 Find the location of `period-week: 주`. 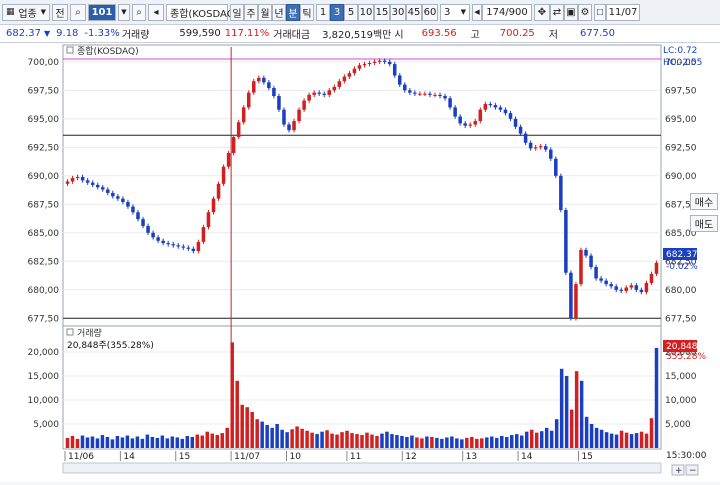

period-week: 주 is located at coordinates (251, 12).